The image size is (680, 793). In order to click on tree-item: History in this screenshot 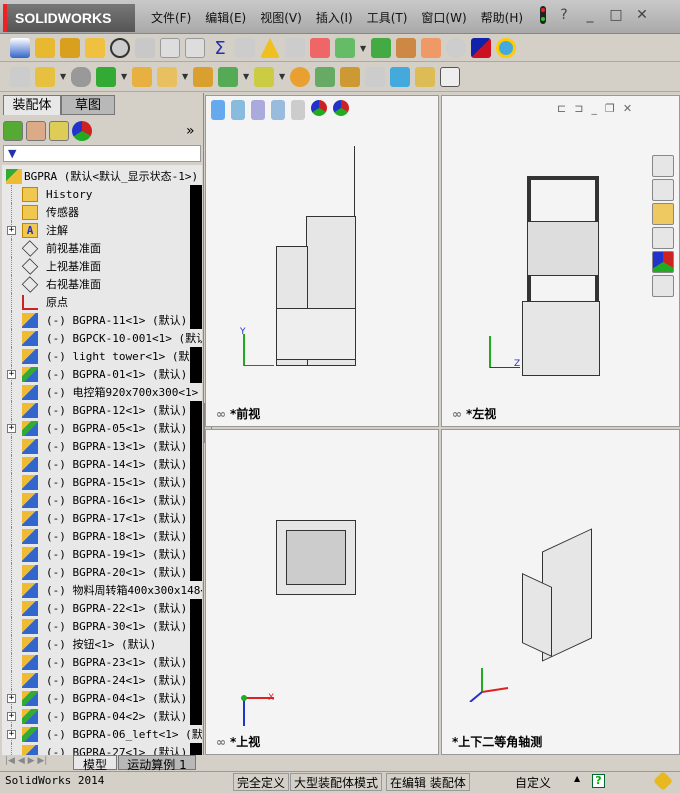, I will do `click(102, 194)`.